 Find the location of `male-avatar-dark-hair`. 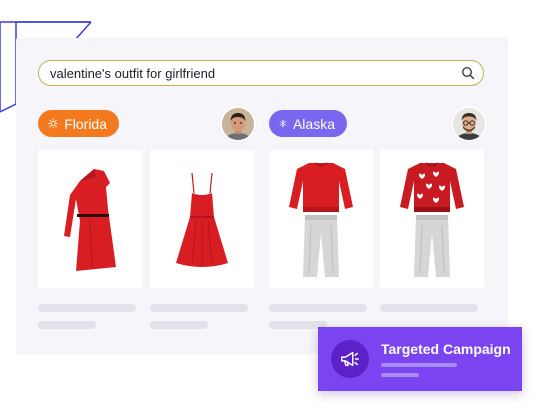

male-avatar-dark-hair is located at coordinates (238, 124).